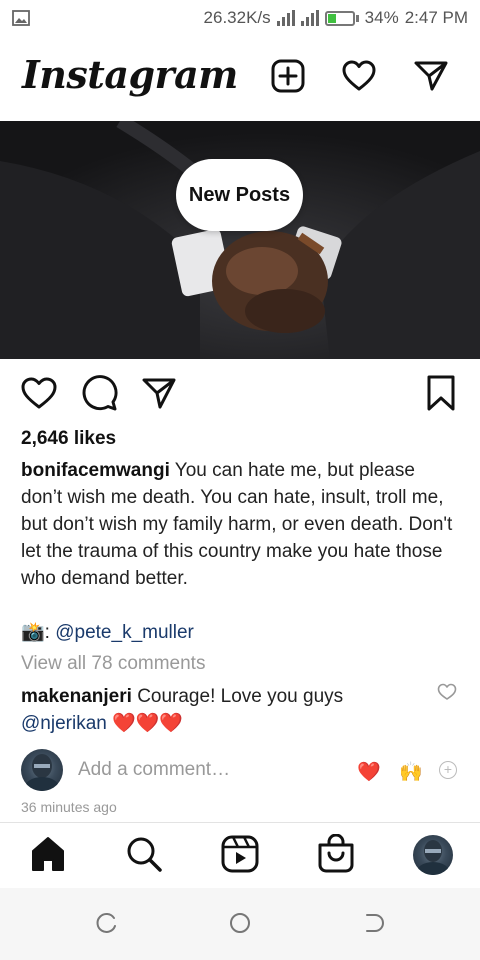 This screenshot has width=480, height=960. What do you see at coordinates (39, 393) in the screenshot?
I see `like-icon` at bounding box center [39, 393].